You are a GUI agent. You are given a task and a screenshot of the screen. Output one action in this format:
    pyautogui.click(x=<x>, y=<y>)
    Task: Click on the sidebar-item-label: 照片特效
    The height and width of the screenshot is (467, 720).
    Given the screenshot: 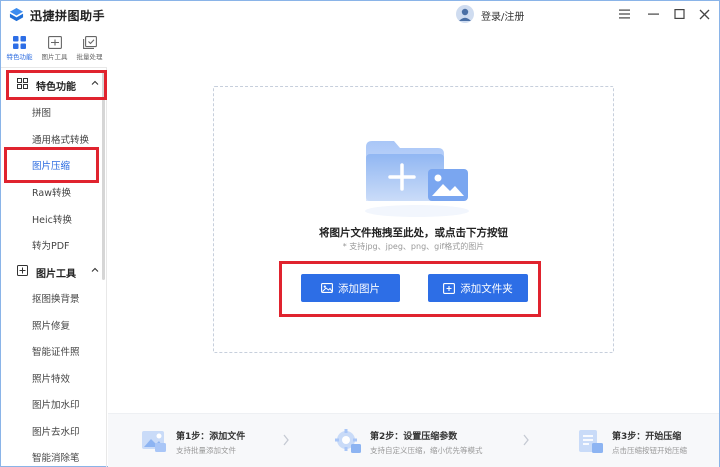 What is the action you would take?
    pyautogui.click(x=51, y=379)
    